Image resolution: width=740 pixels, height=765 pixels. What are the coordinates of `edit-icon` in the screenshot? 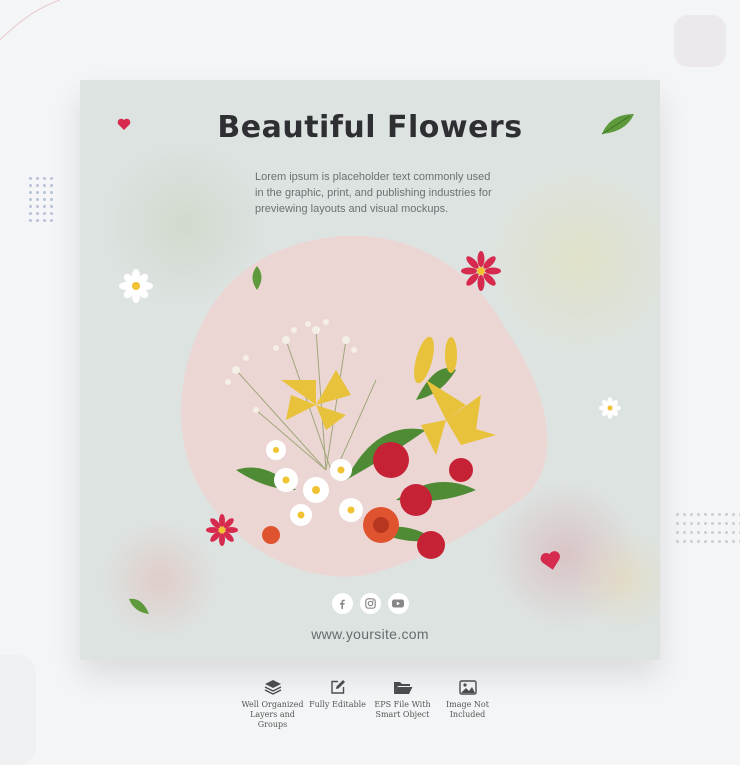 It's located at (337, 687).